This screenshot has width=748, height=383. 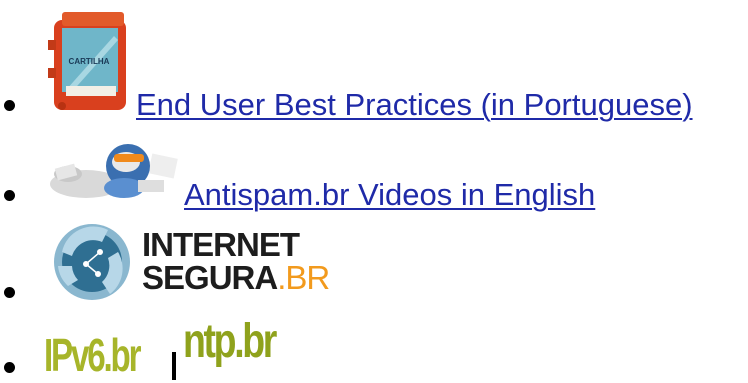 I want to click on internet-segura-br-accent: .BR, so click(x=303, y=277).